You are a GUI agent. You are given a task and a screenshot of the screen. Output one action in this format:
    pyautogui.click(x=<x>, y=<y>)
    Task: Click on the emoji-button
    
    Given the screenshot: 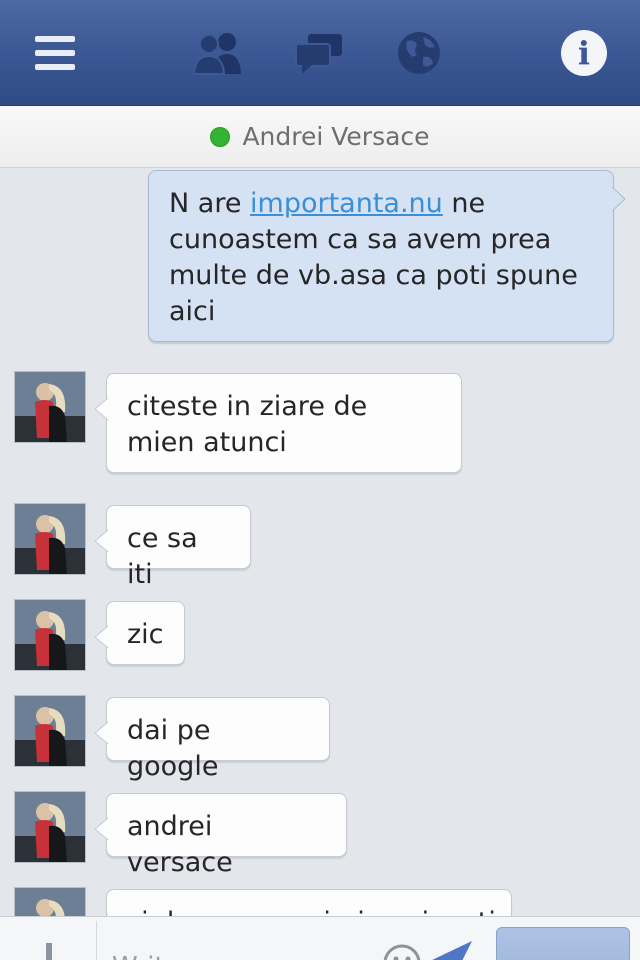 What is the action you would take?
    pyautogui.click(x=402, y=951)
    